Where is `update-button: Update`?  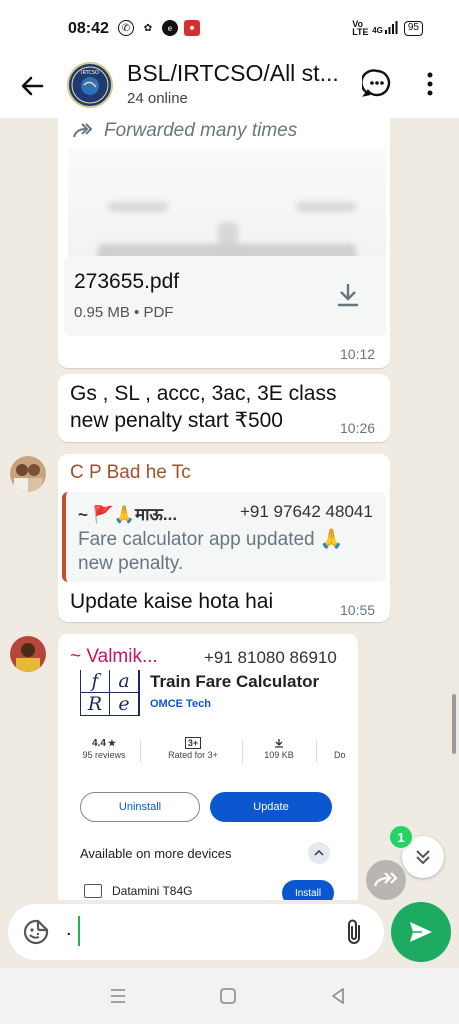 update-button: Update is located at coordinates (271, 807).